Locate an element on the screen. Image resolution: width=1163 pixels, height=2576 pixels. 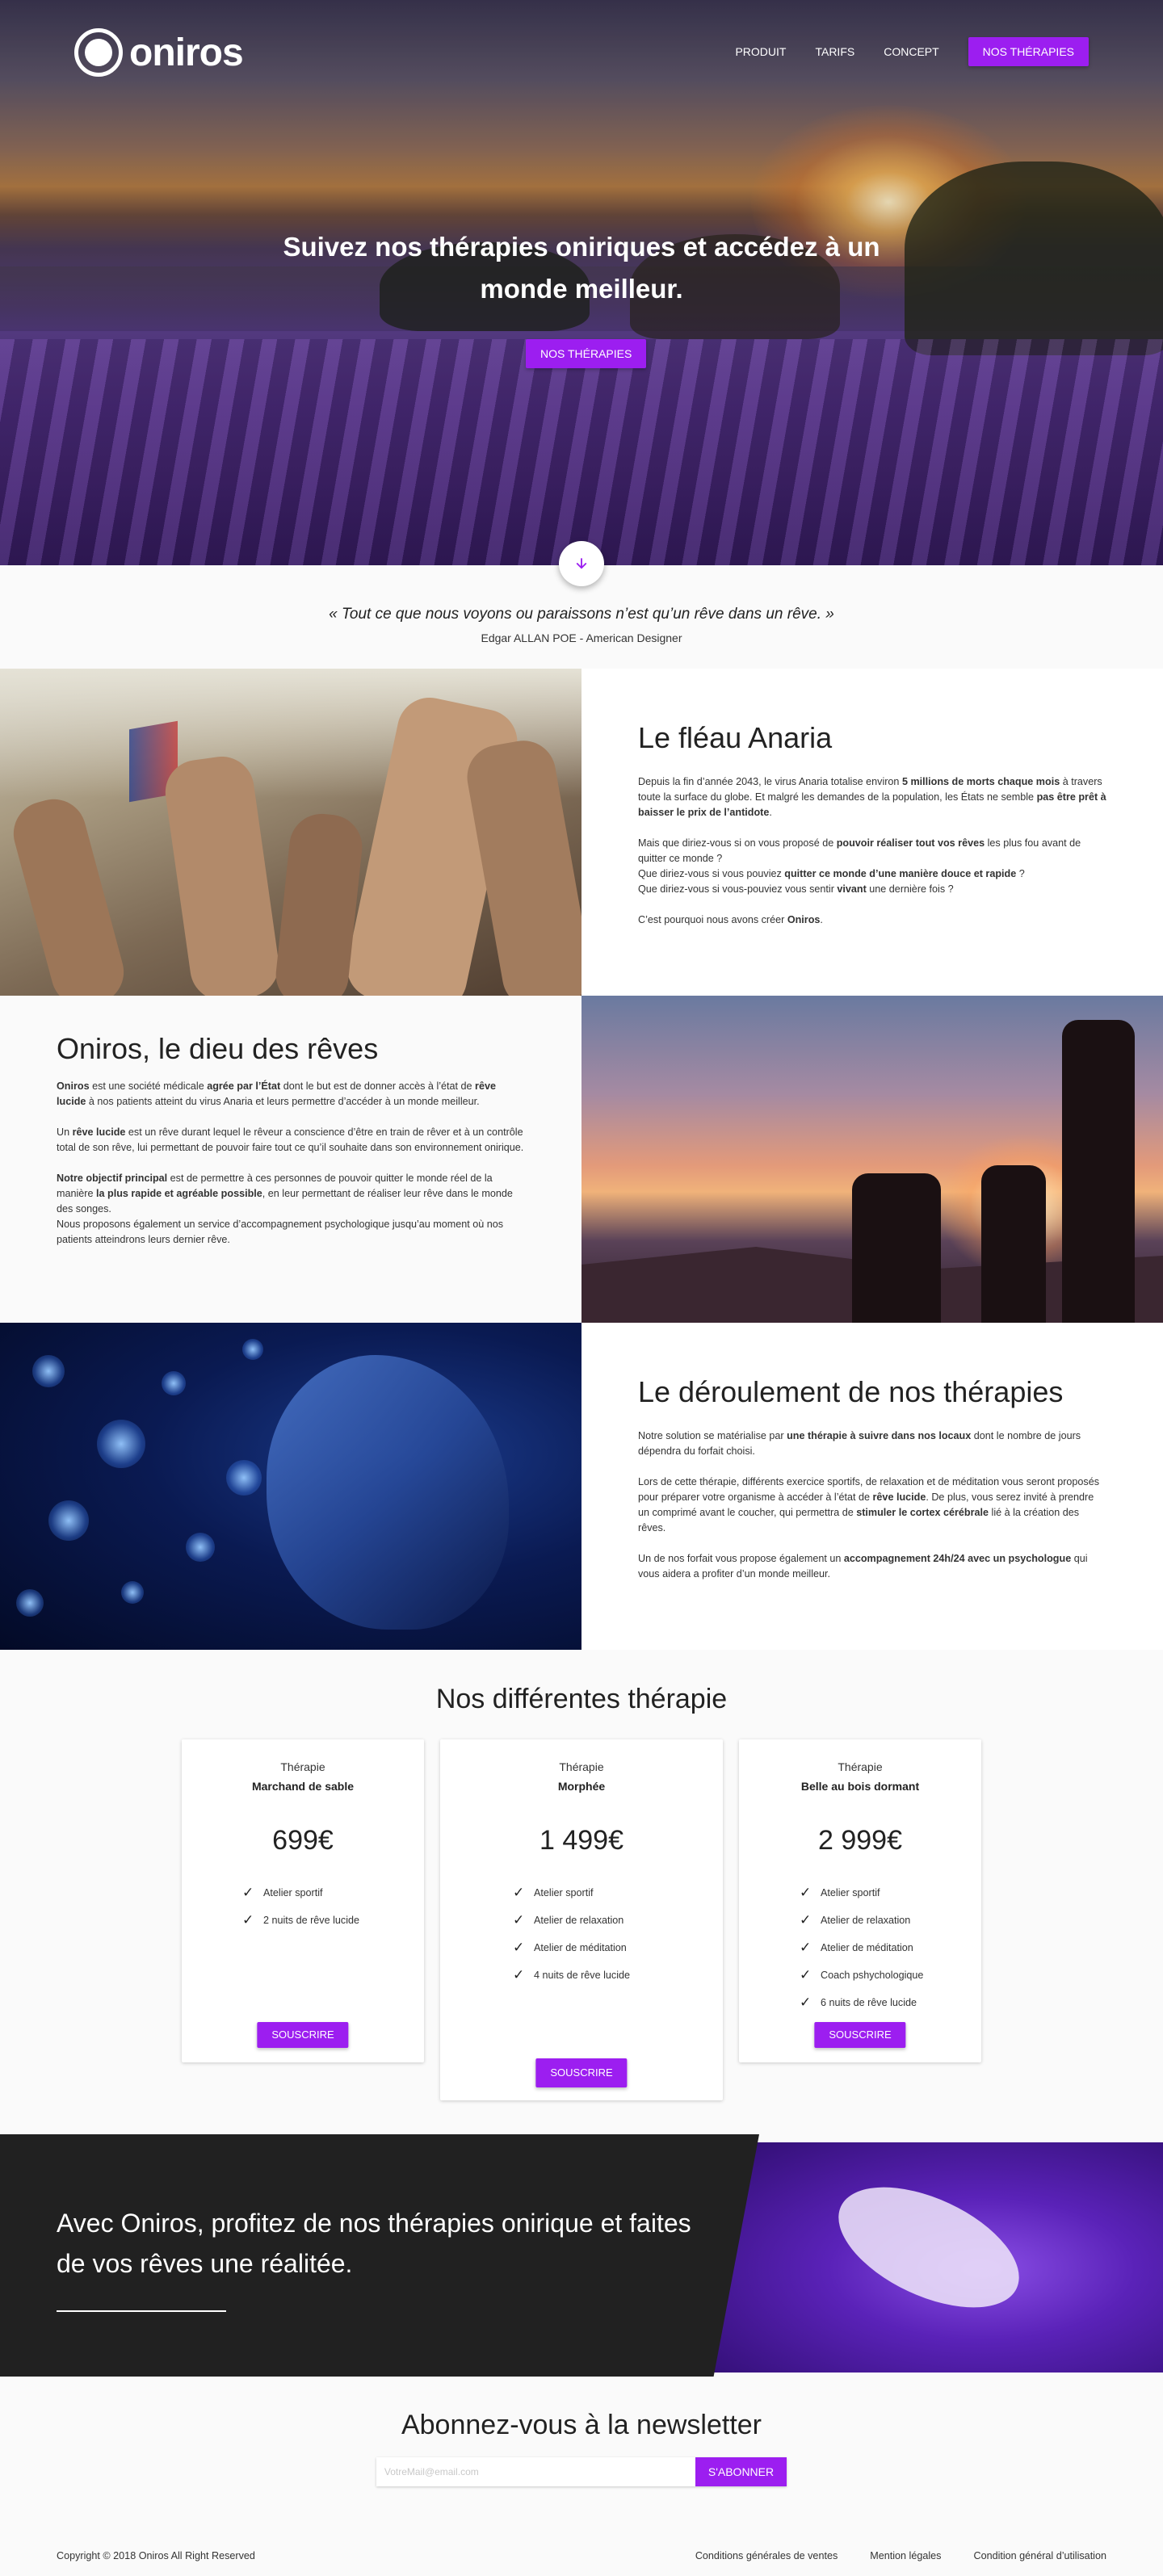
logo: oniros is located at coordinates (159, 52).